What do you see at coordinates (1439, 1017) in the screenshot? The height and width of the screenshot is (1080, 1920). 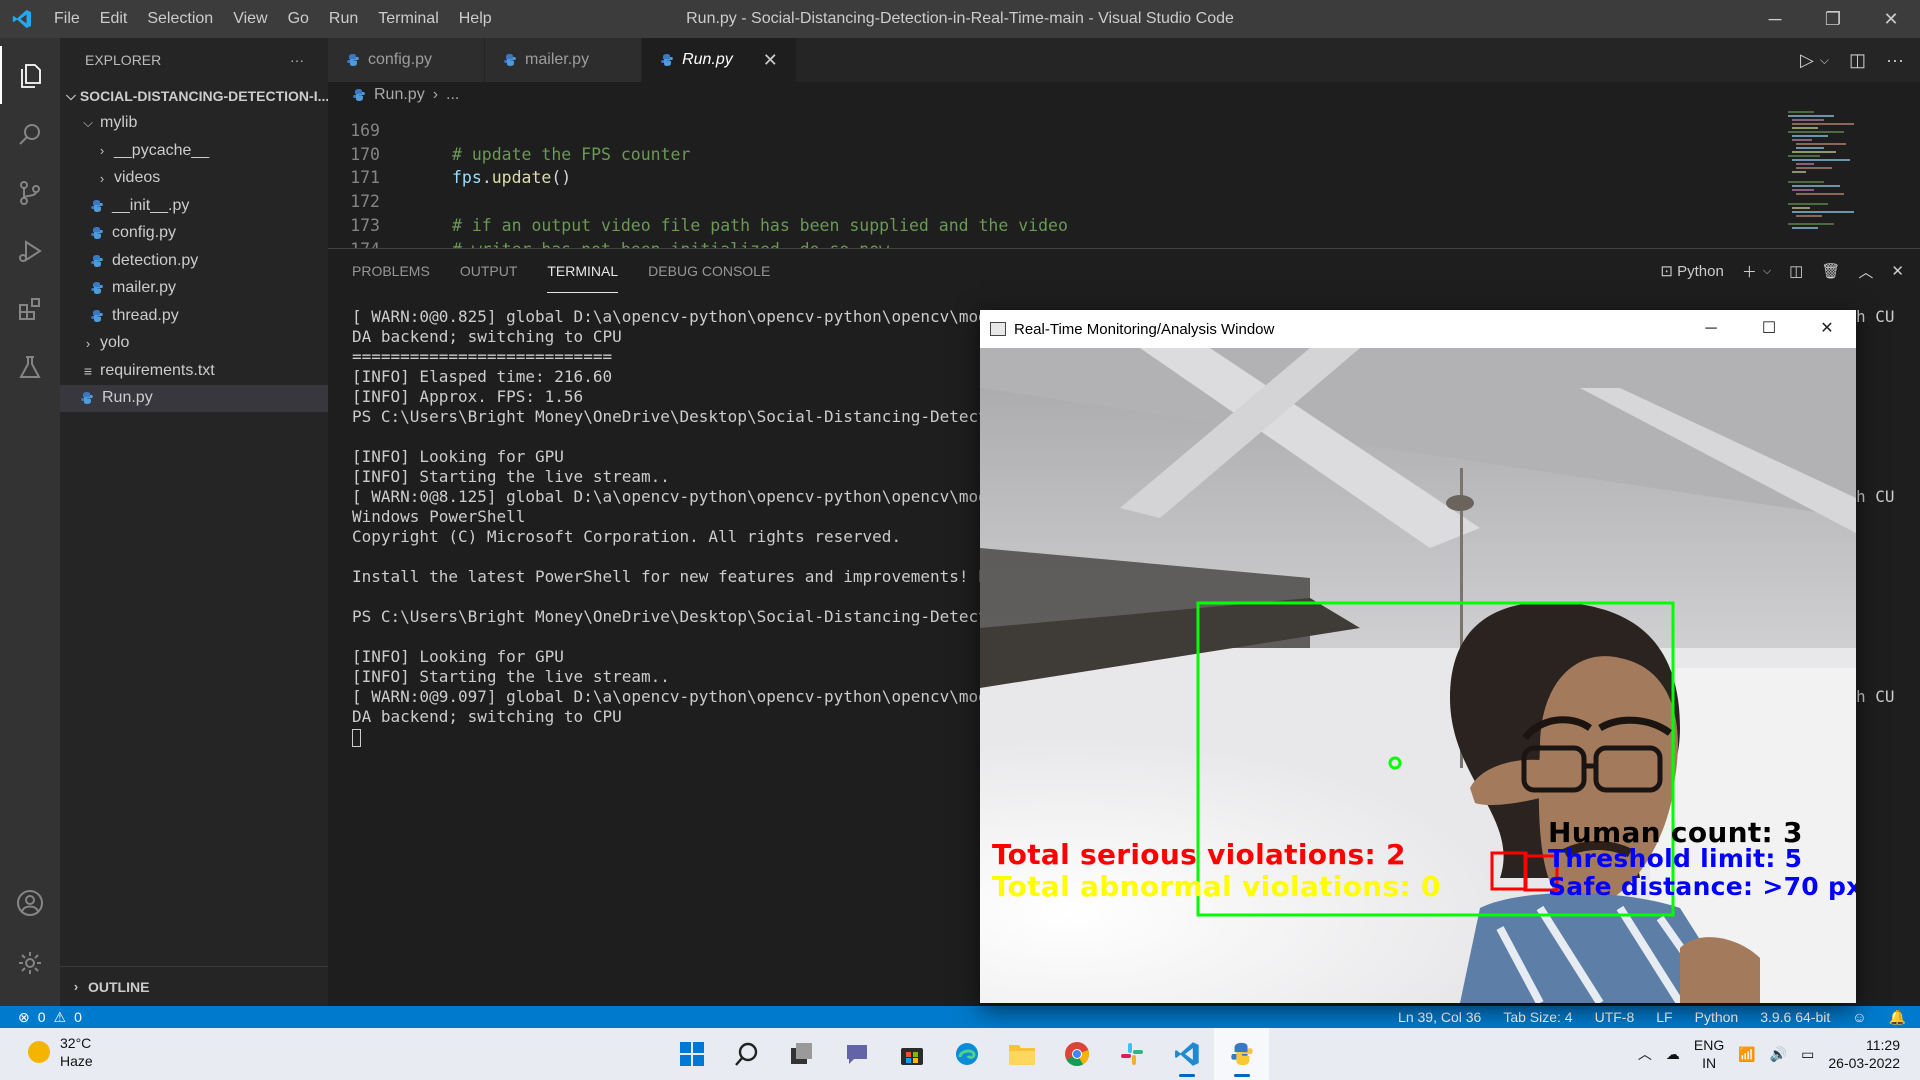 I see `cursor-position: Ln 39, Col 36` at bounding box center [1439, 1017].